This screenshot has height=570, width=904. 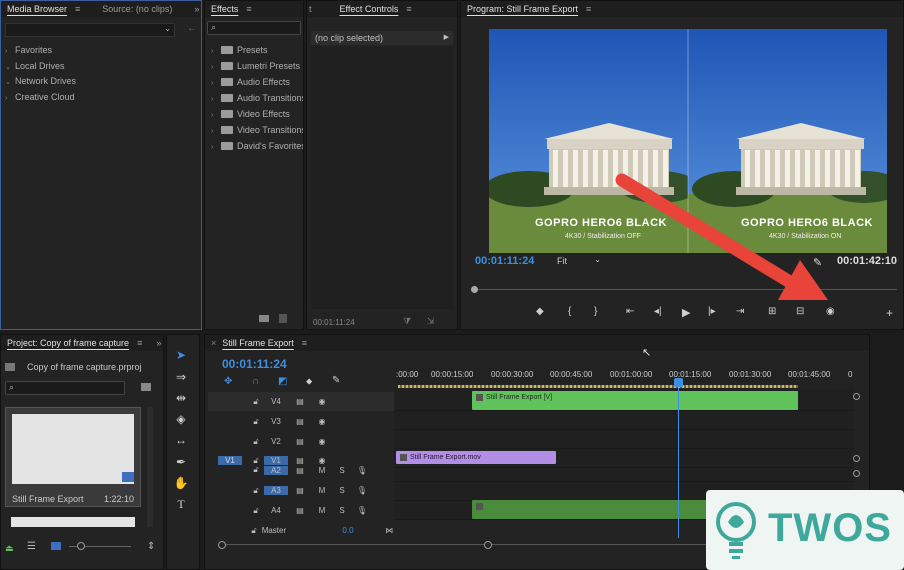 I want to click on hand-tool-icon: ✋, so click(x=181, y=483).